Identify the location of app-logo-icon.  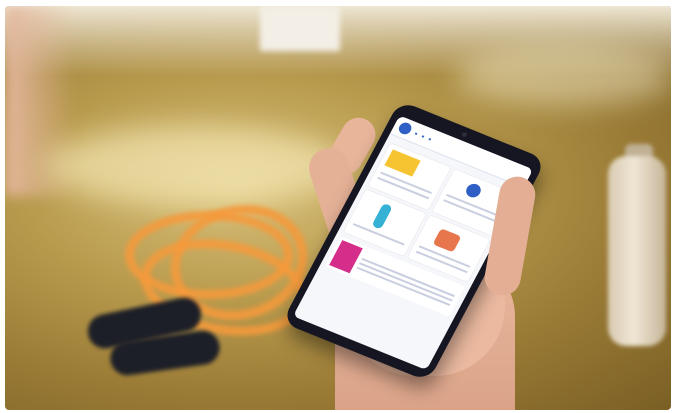
(405, 128).